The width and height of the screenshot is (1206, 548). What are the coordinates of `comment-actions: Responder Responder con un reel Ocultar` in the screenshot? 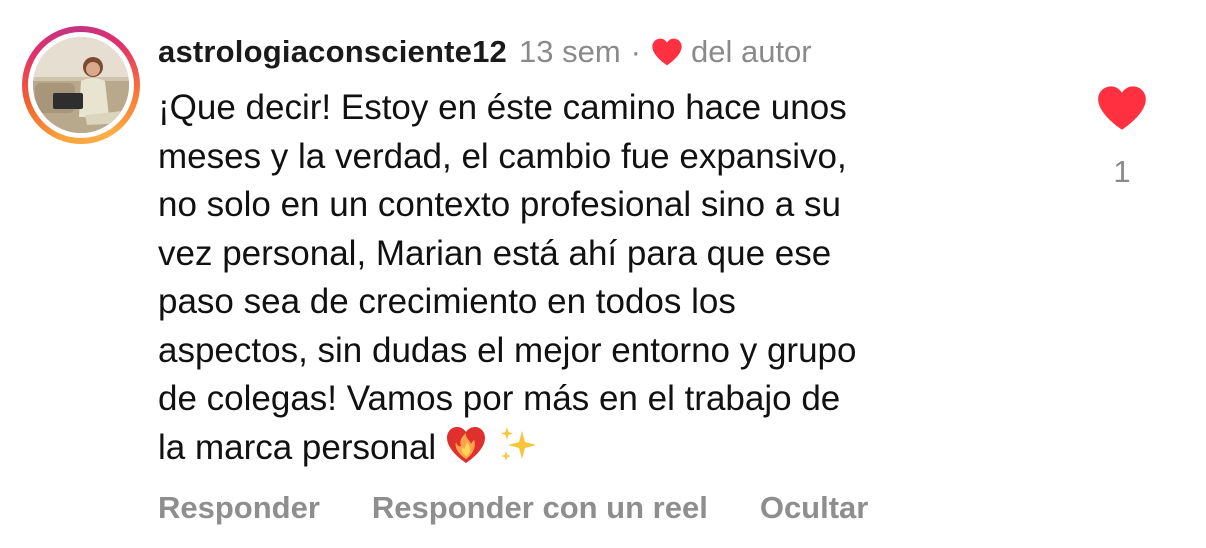 It's located at (539, 508).